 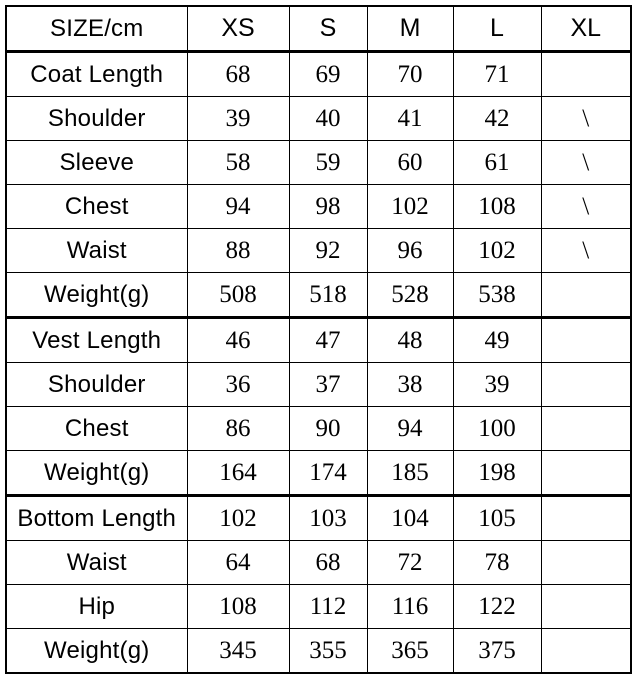 I want to click on table-row: Vest Length 46 47 48 49, so click(x=318, y=339).